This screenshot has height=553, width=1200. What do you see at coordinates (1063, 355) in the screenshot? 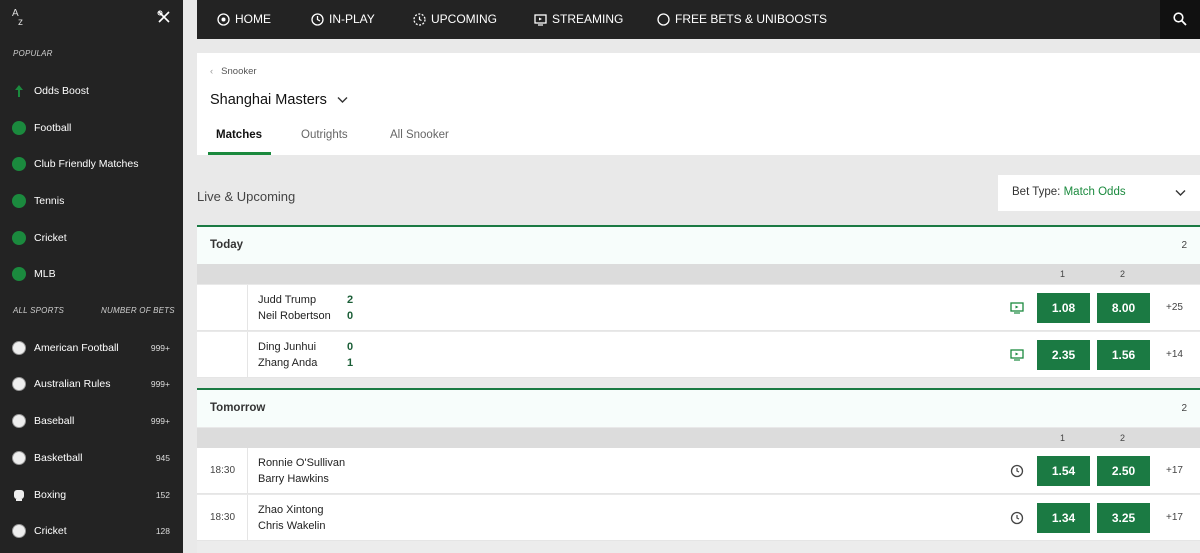
I see `odds-button-1: 2.35` at bounding box center [1063, 355].